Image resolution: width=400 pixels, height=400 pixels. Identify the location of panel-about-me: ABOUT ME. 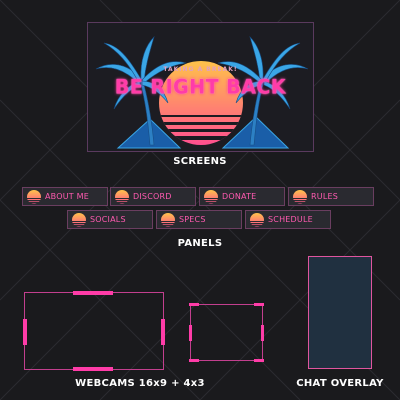
(65, 196).